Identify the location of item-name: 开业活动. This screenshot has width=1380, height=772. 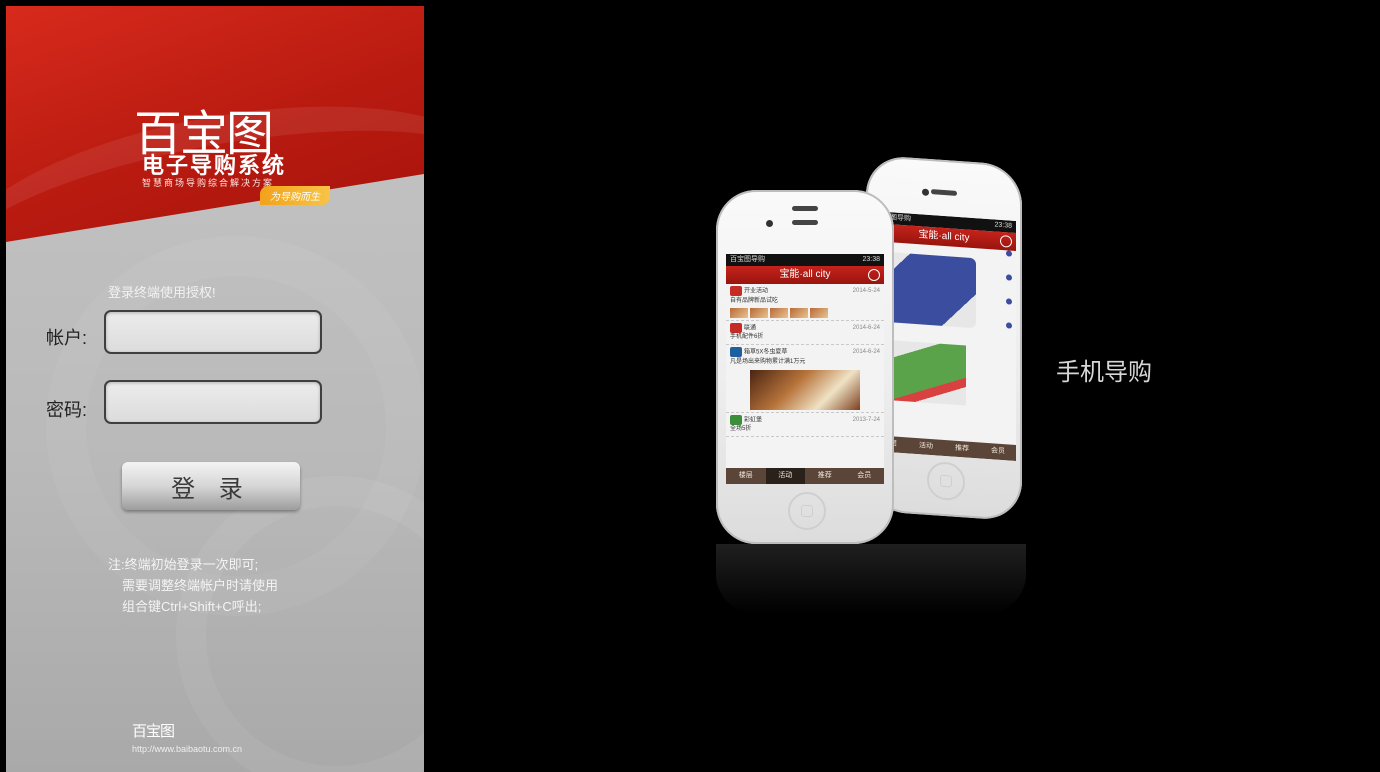
(756, 291).